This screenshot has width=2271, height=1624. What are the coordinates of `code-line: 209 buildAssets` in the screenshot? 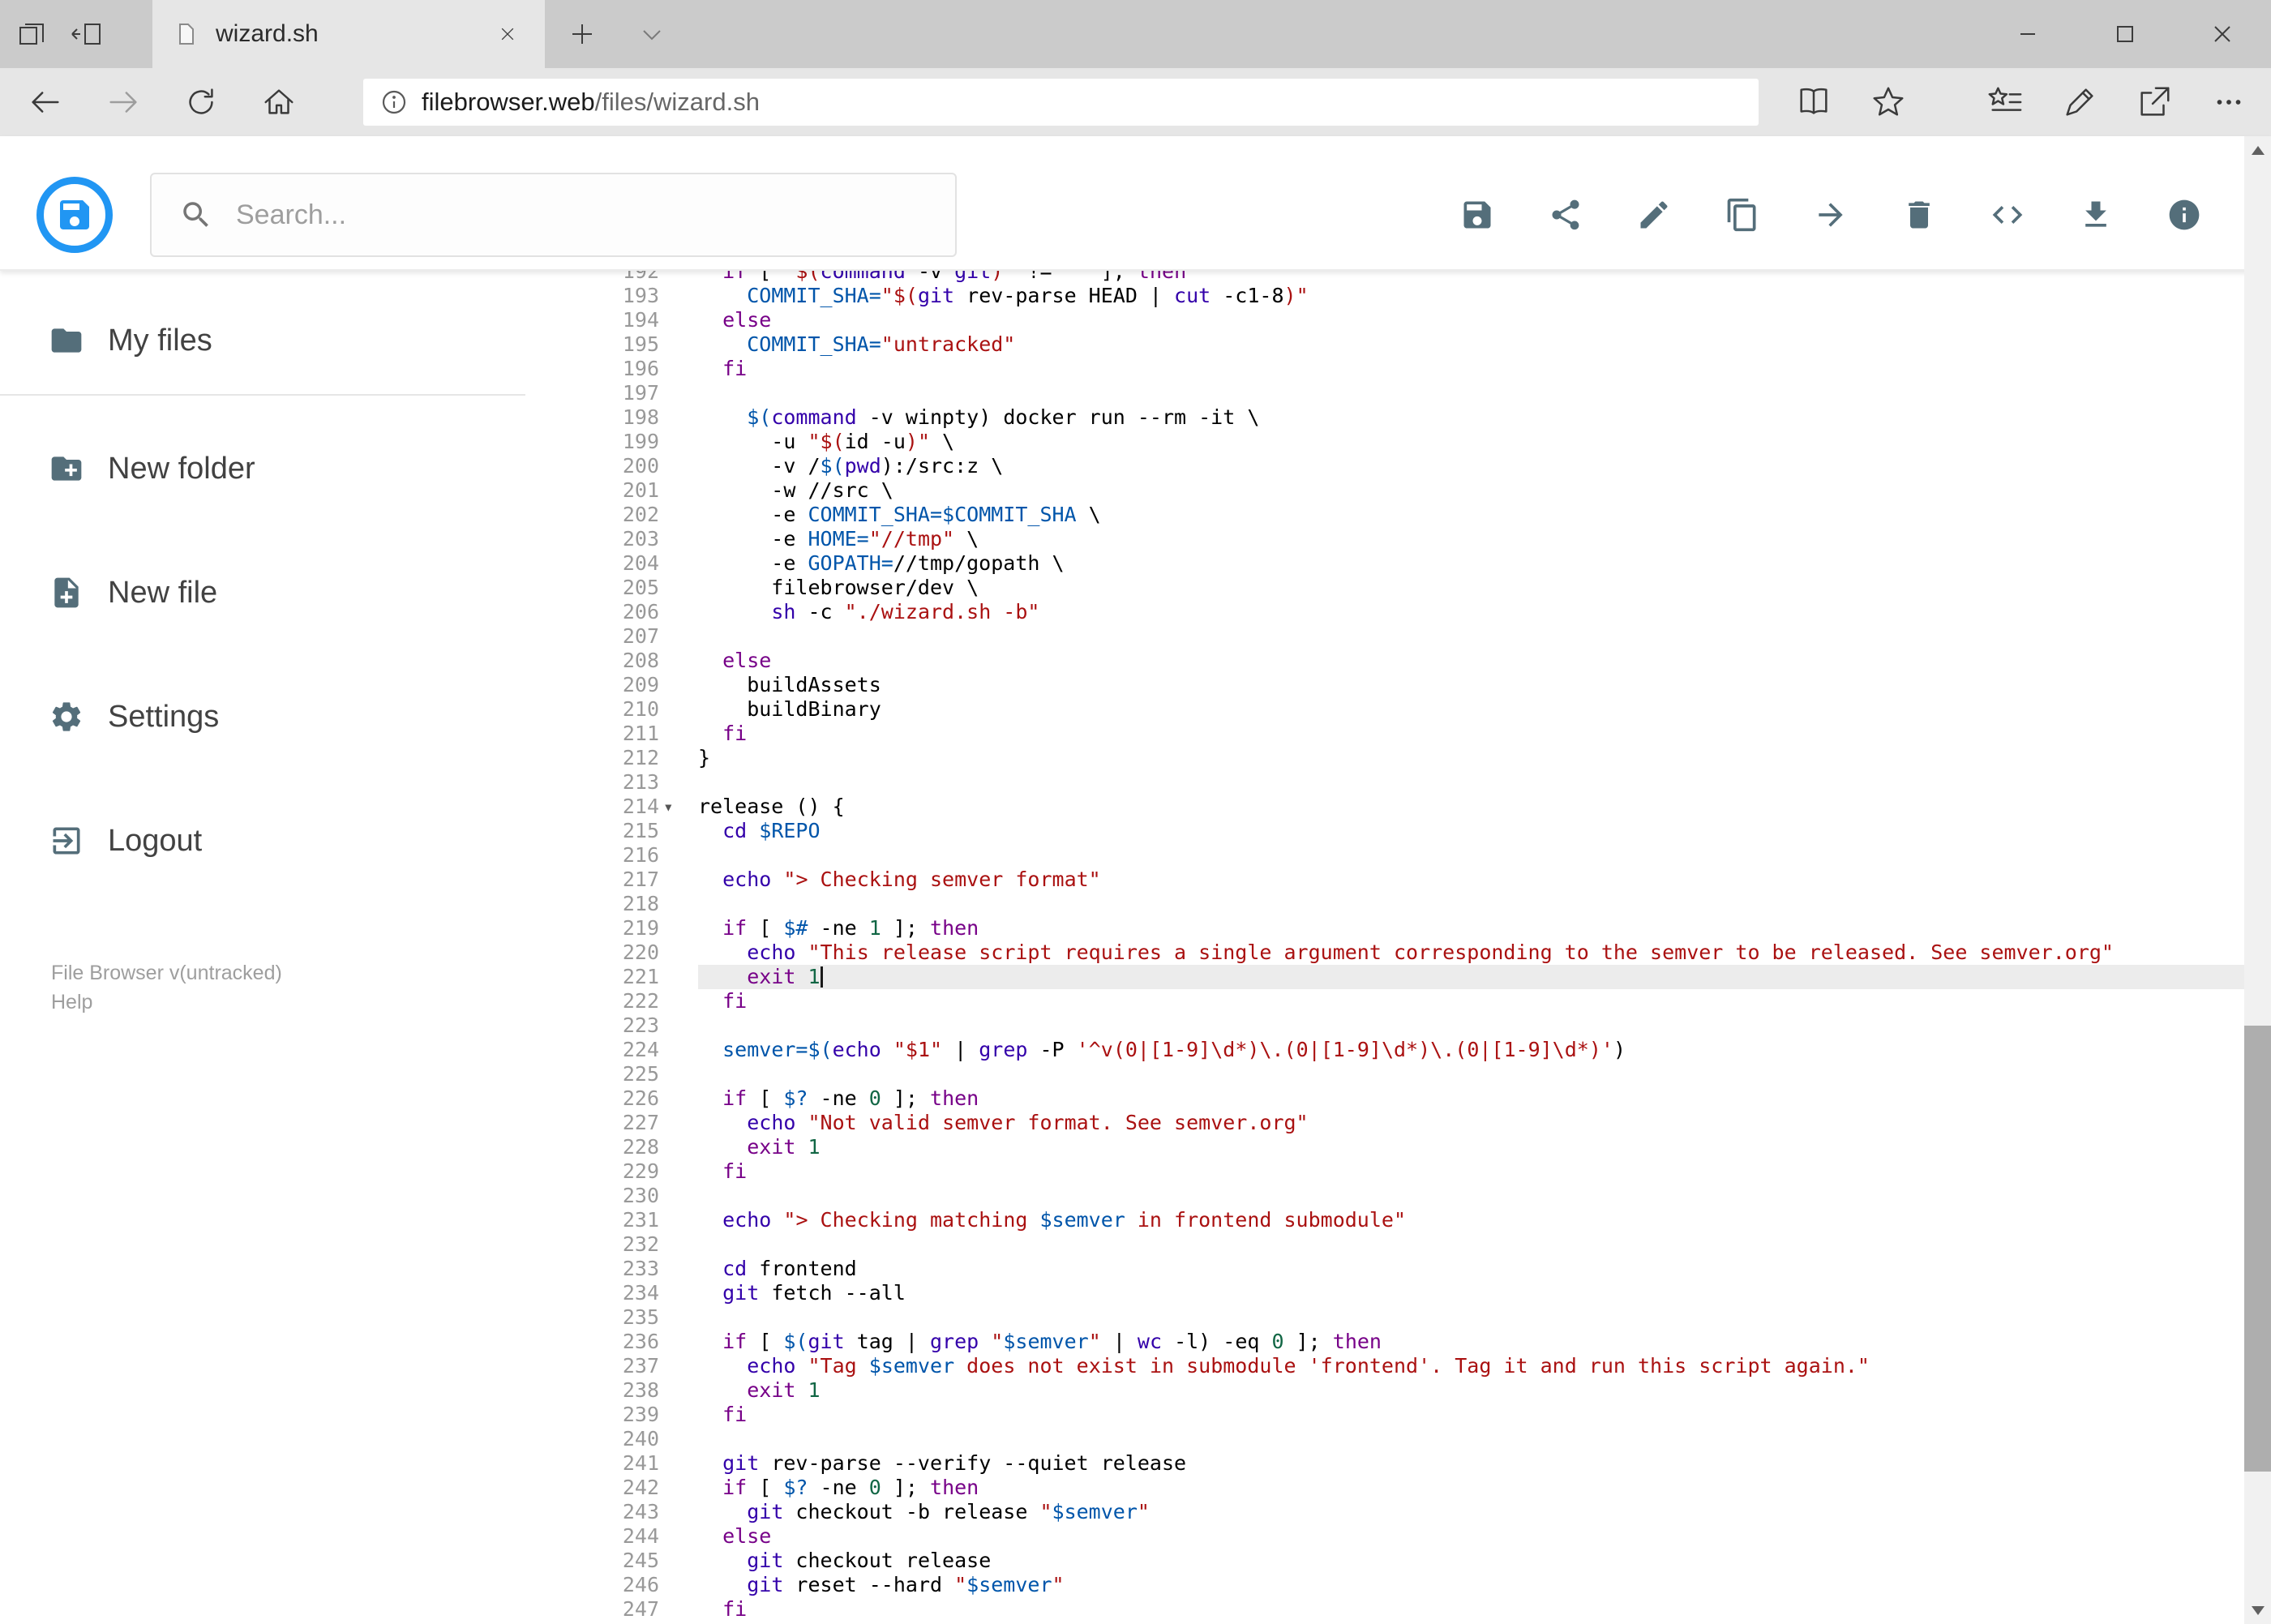 It's located at (1384, 685).